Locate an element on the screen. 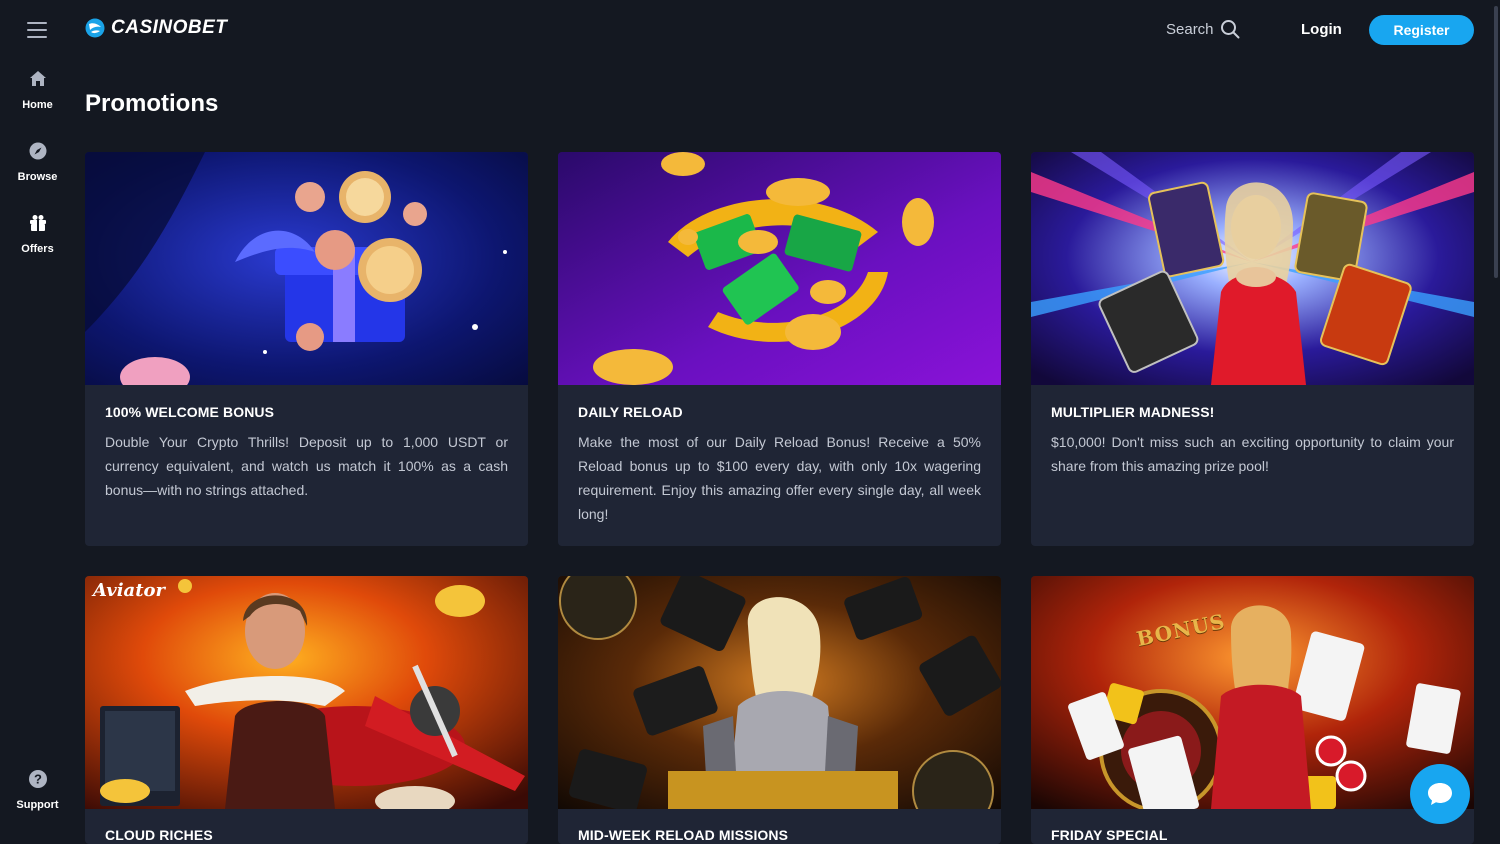 Image resolution: width=1500 pixels, height=844 pixels. hamburger-icon is located at coordinates (37, 30).